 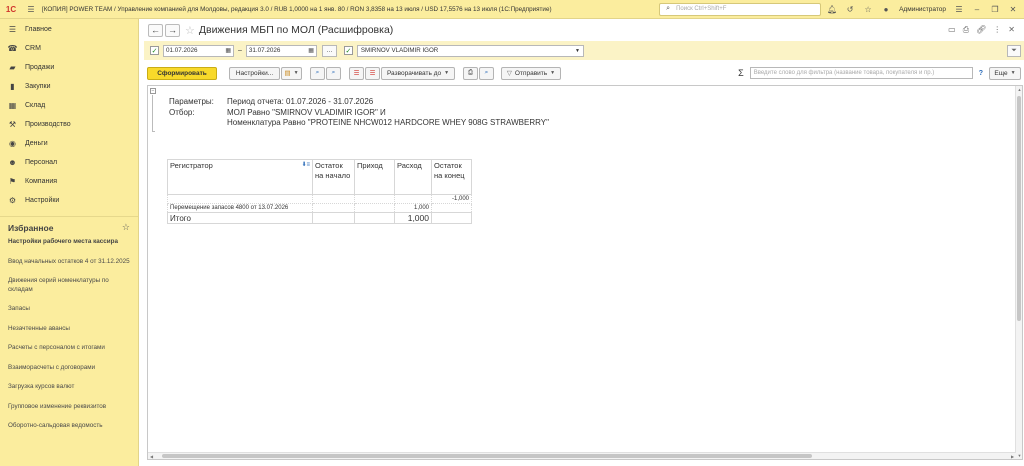 I want to click on history-icon: ↺, so click(x=850, y=9).